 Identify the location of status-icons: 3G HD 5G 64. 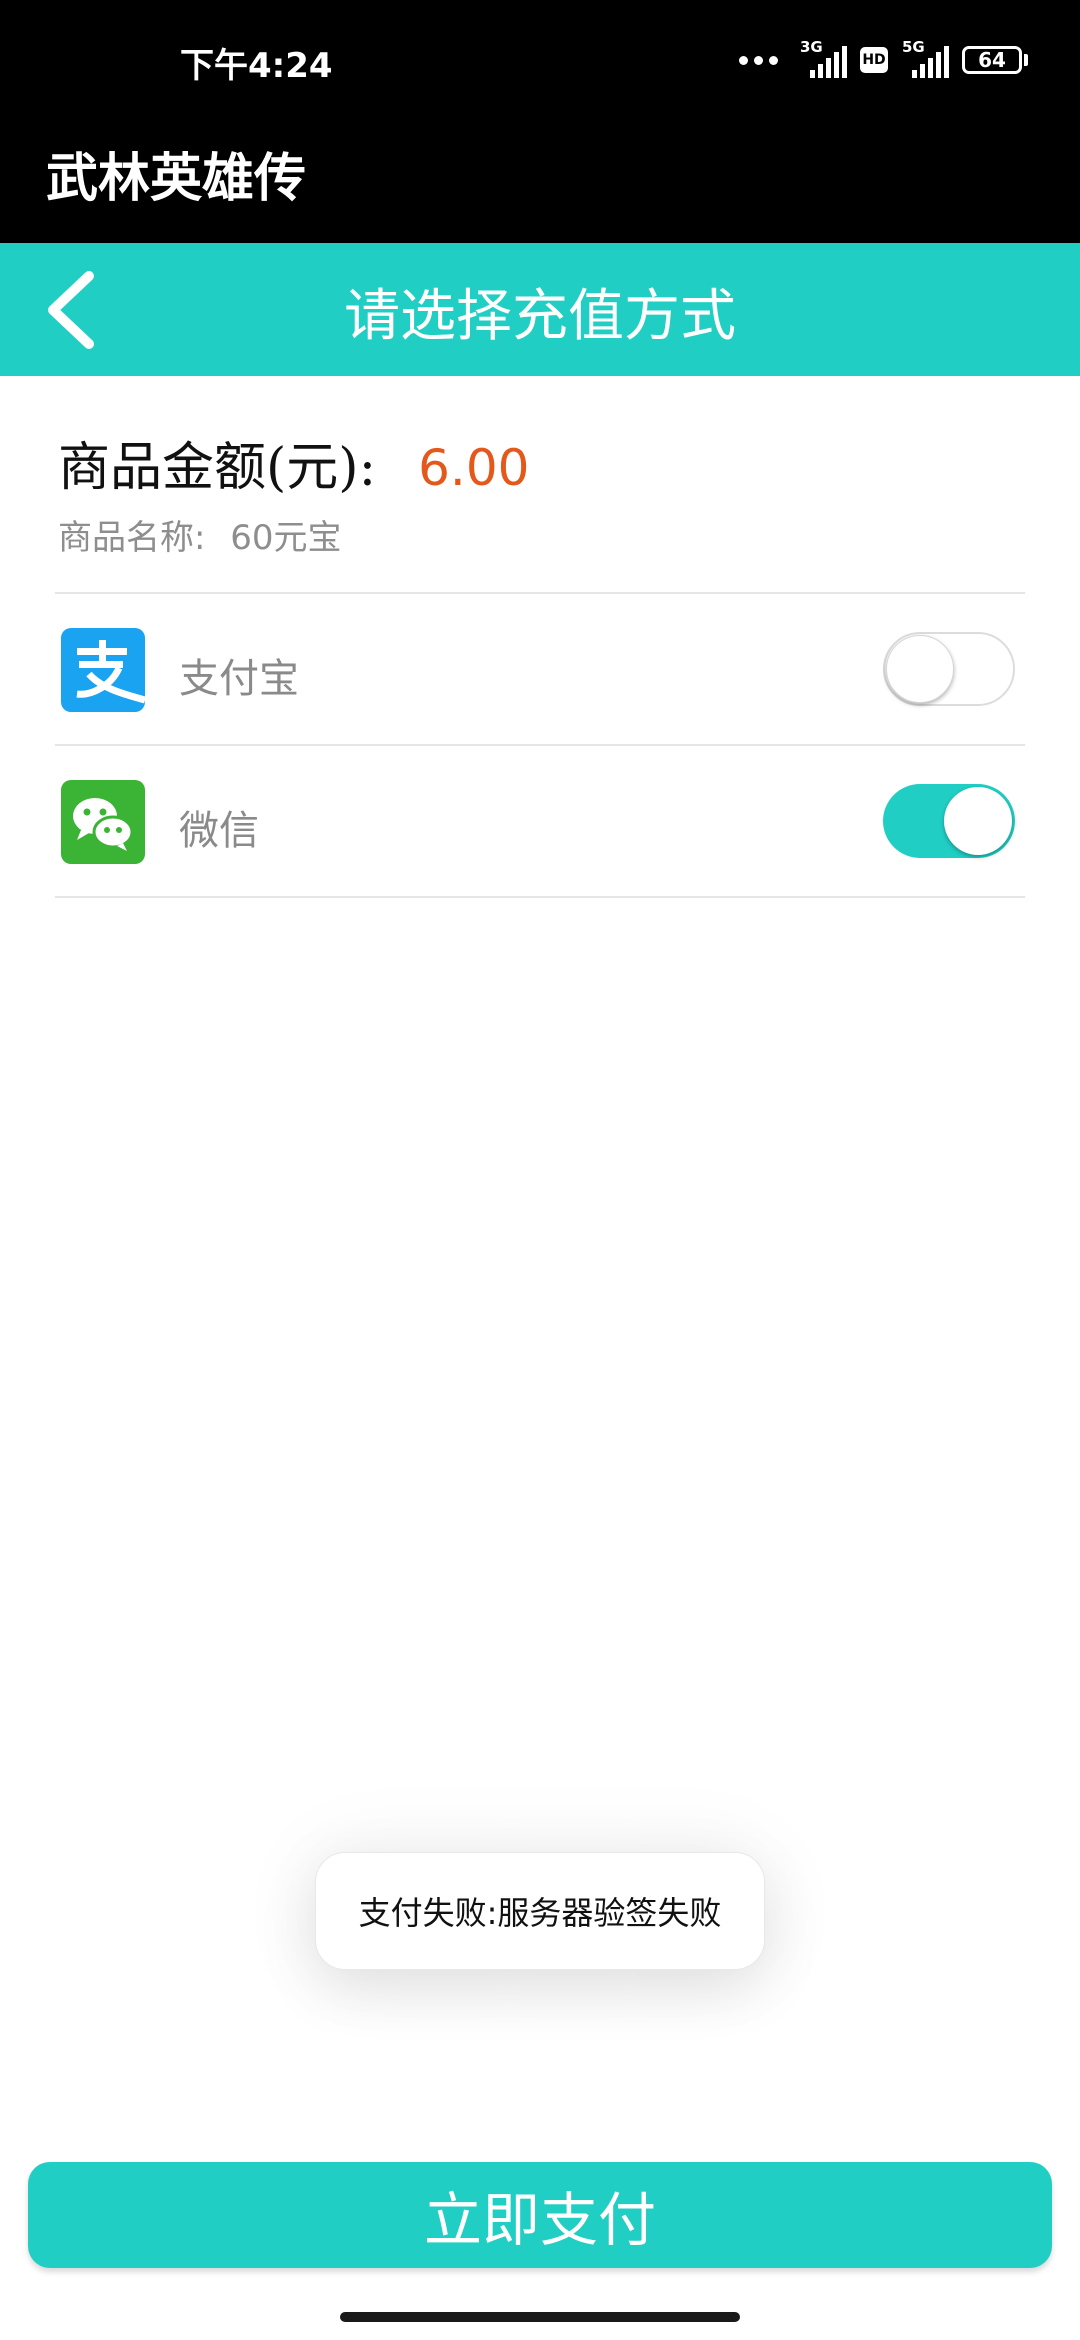
(883, 60).